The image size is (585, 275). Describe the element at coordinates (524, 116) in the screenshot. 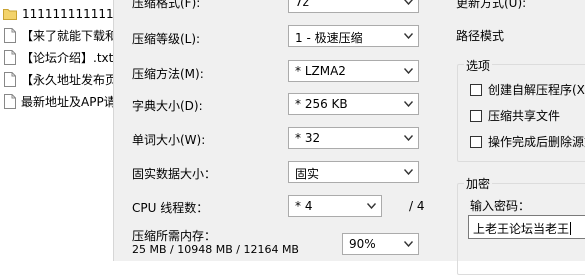

I see `checkbox-label: 压缩共享文件` at that location.